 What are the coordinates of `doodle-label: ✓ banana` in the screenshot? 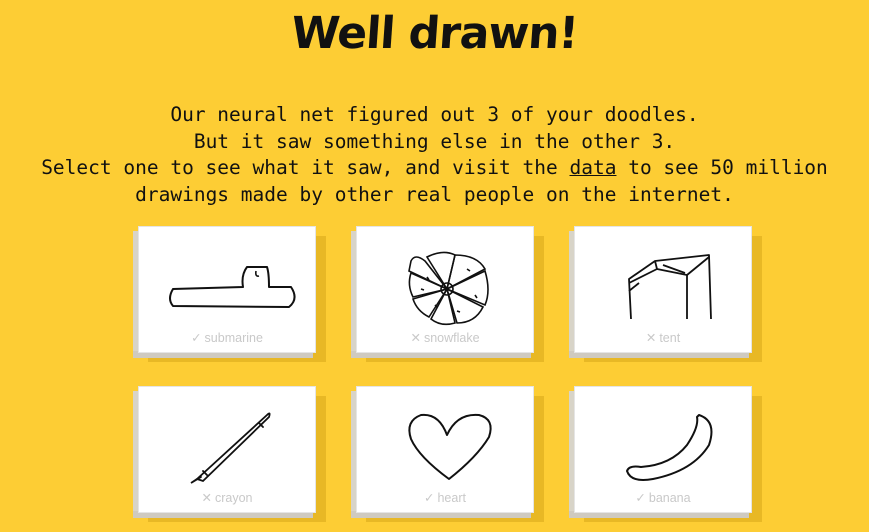 It's located at (663, 497).